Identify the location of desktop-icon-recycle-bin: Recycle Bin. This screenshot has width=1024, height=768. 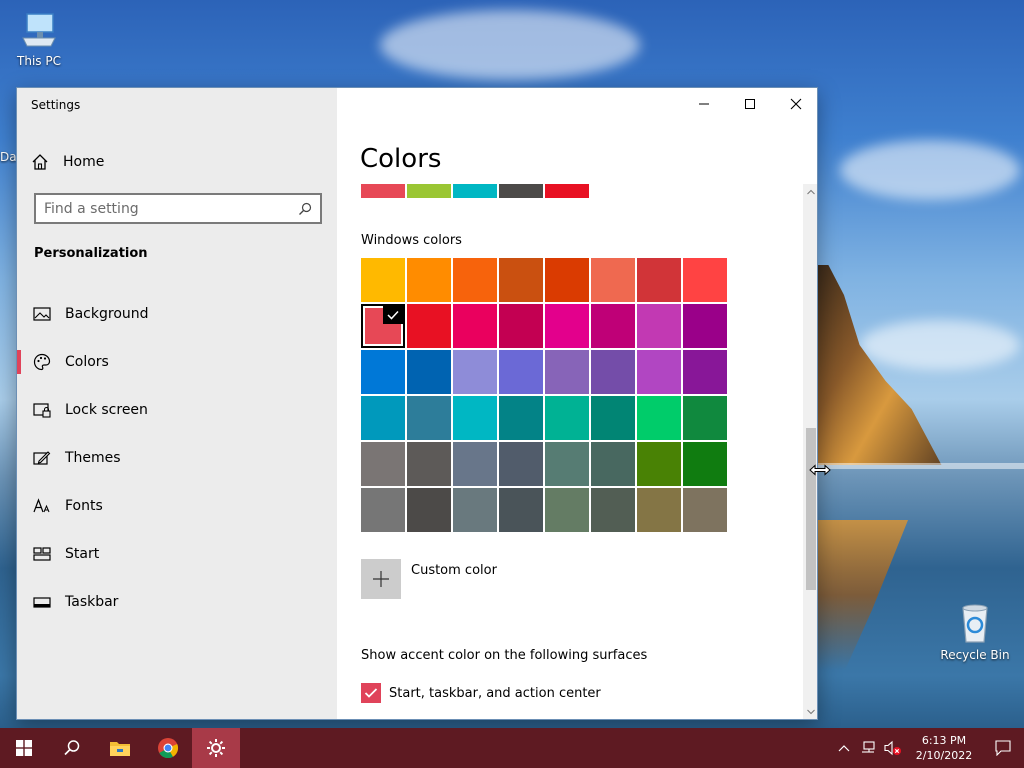
(975, 632).